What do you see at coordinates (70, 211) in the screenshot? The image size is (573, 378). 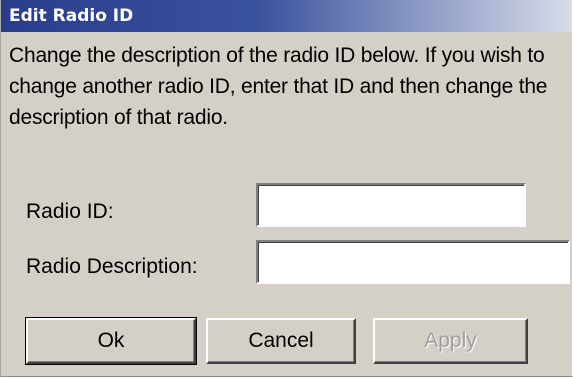 I see `radio-id-label: Radio ID:` at bounding box center [70, 211].